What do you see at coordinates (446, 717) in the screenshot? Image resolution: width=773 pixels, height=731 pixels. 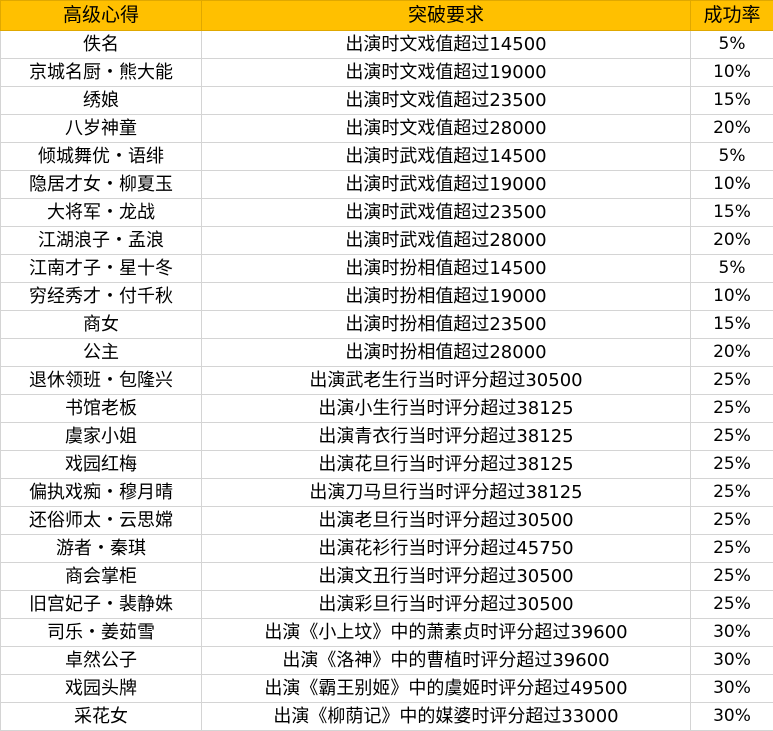 I see `requirement-cell: 出演《柳荫记》中的媒婆时评分超过33000` at bounding box center [446, 717].